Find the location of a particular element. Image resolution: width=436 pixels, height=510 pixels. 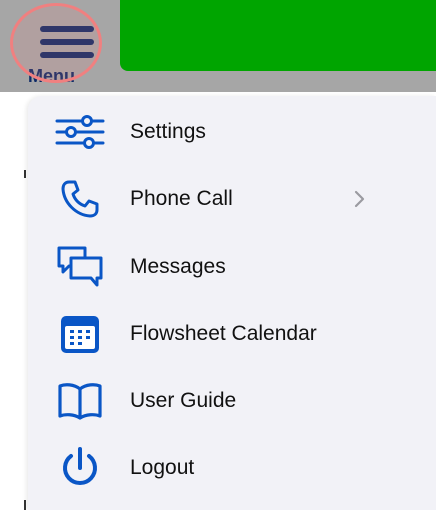

menu-item-logout: Logout is located at coordinates (232, 468).